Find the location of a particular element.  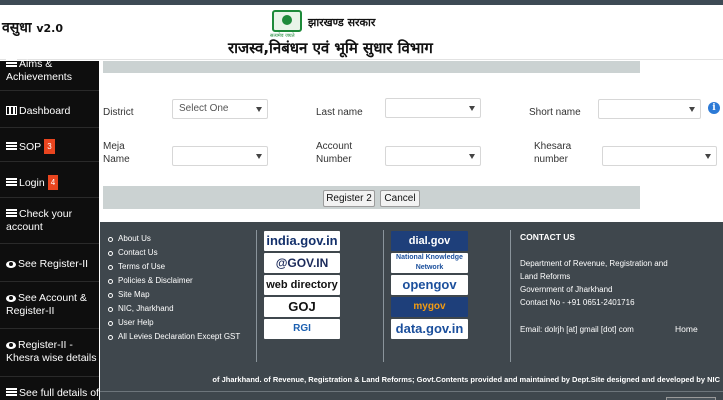

district-label: District is located at coordinates (118, 112).